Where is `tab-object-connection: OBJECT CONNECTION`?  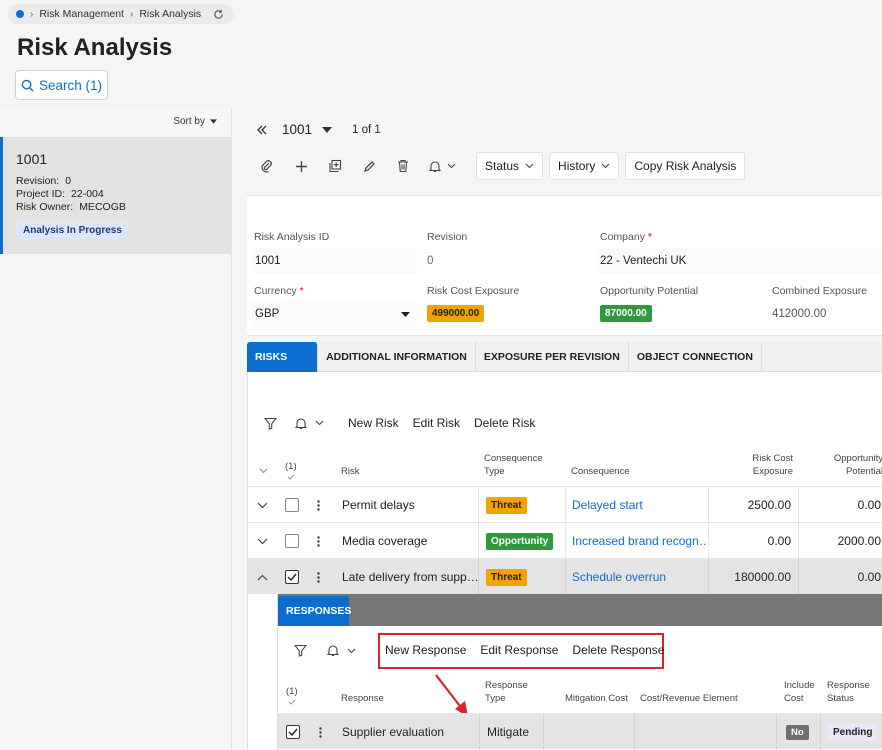
tab-object-connection: OBJECT CONNECTION is located at coordinates (695, 357).